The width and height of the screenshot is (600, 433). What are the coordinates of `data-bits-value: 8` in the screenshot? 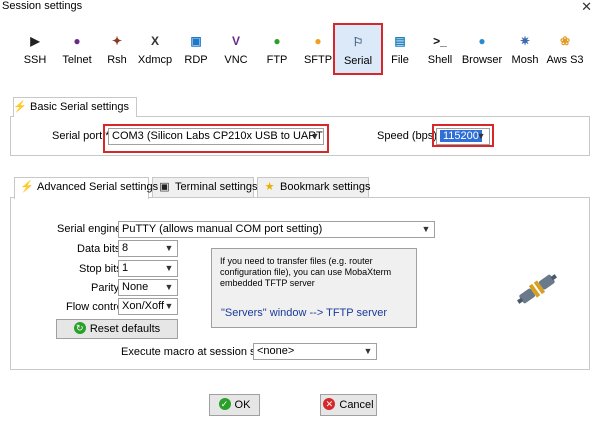 It's located at (125, 248).